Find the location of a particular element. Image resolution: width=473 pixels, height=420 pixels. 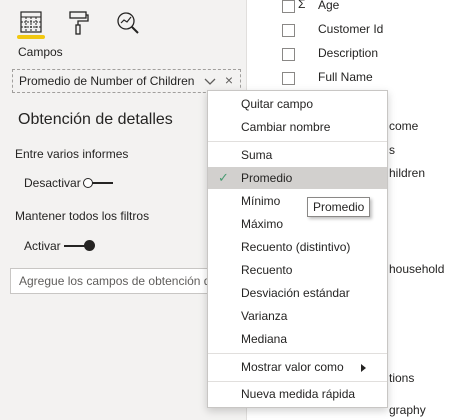

field-well-value: Promedio de Number of Children is located at coordinates (107, 81).